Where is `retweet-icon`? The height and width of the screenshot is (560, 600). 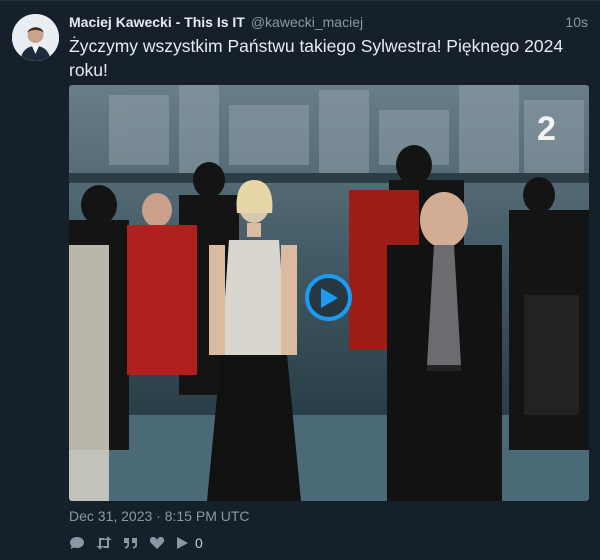
retweet-icon is located at coordinates (104, 543).